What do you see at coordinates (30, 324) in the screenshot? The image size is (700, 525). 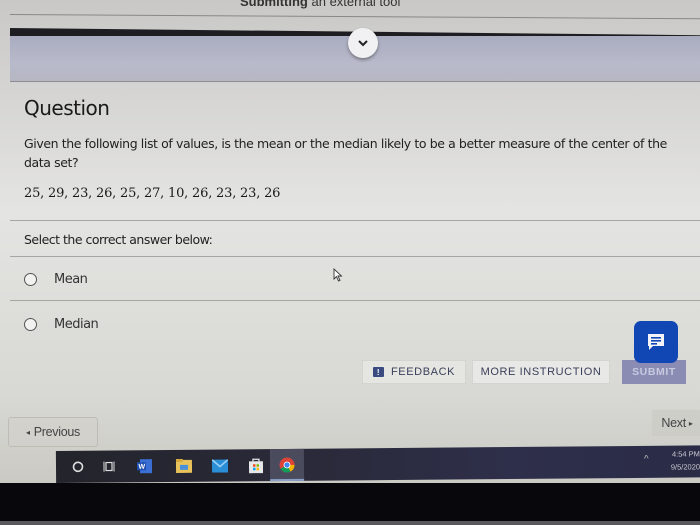 I see `radio-median` at bounding box center [30, 324].